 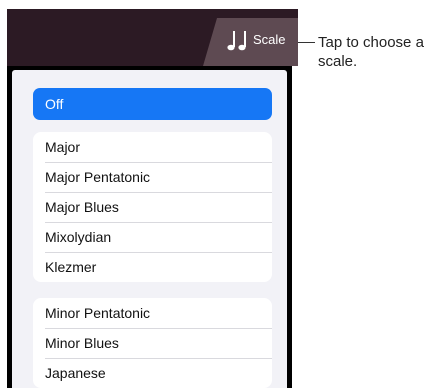 I want to click on scale-button-label: Scale, so click(x=269, y=39).